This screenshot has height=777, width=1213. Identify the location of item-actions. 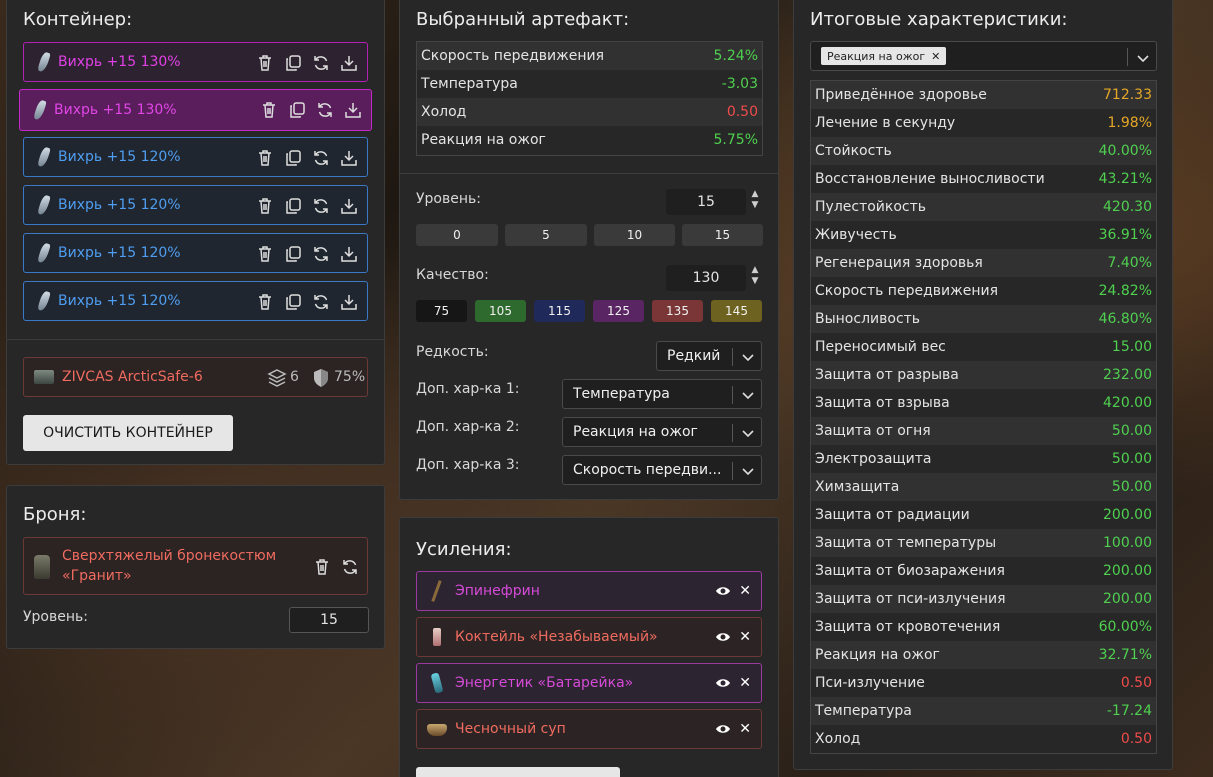
(307, 302).